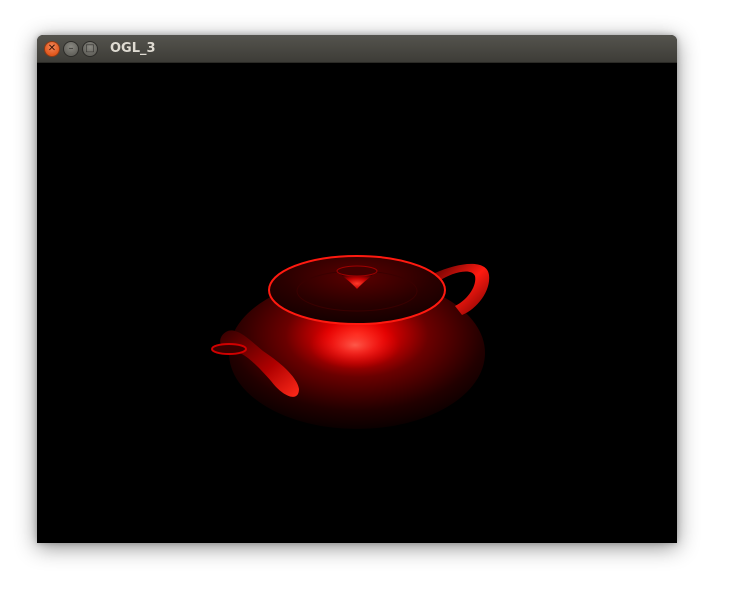 This screenshot has height=592, width=735. I want to click on close-icon: ✕, so click(52, 48).